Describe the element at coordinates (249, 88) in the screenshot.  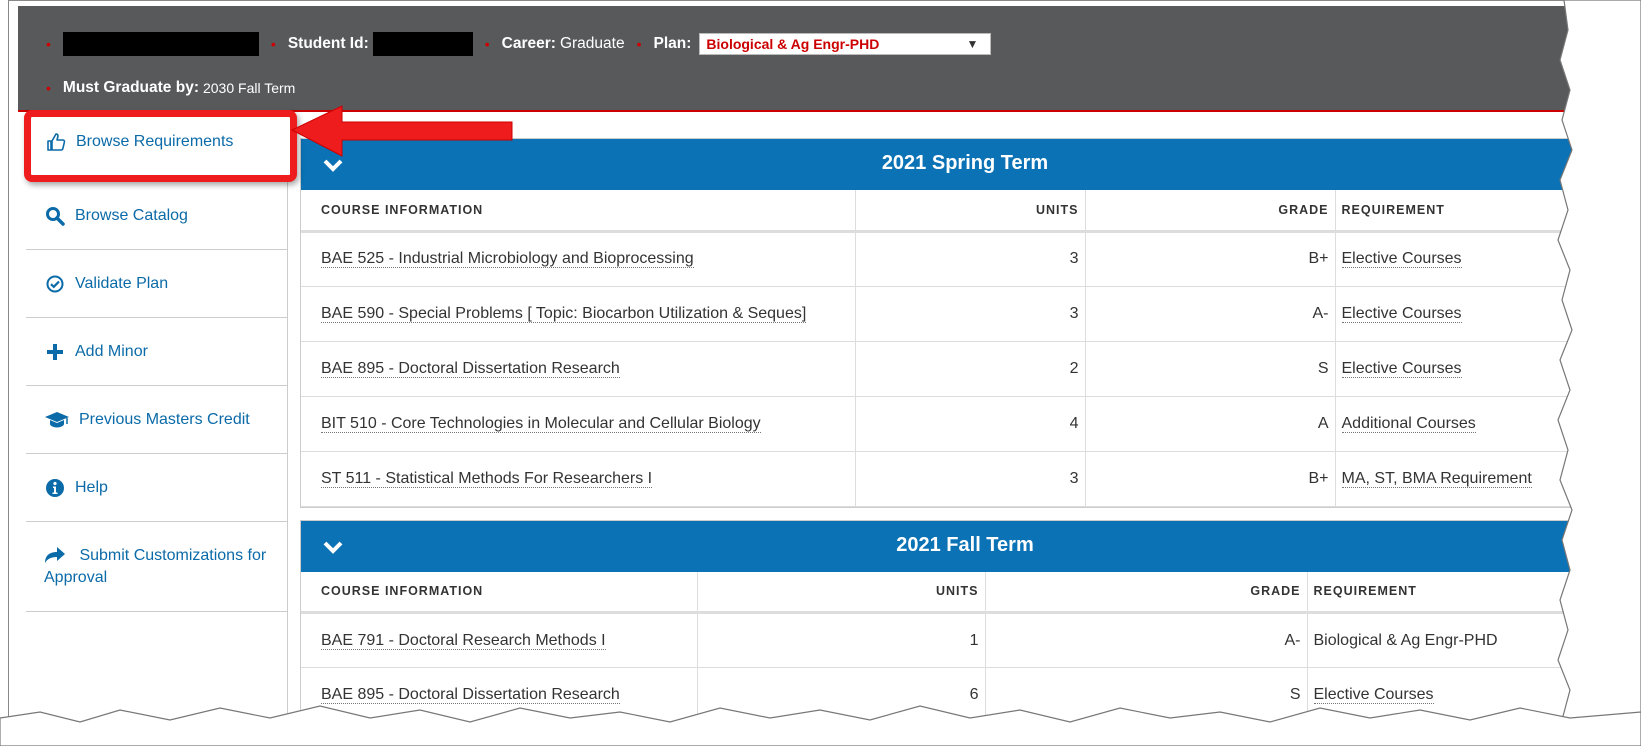
I see `graduate-by-value: 2030 Fall Term` at that location.